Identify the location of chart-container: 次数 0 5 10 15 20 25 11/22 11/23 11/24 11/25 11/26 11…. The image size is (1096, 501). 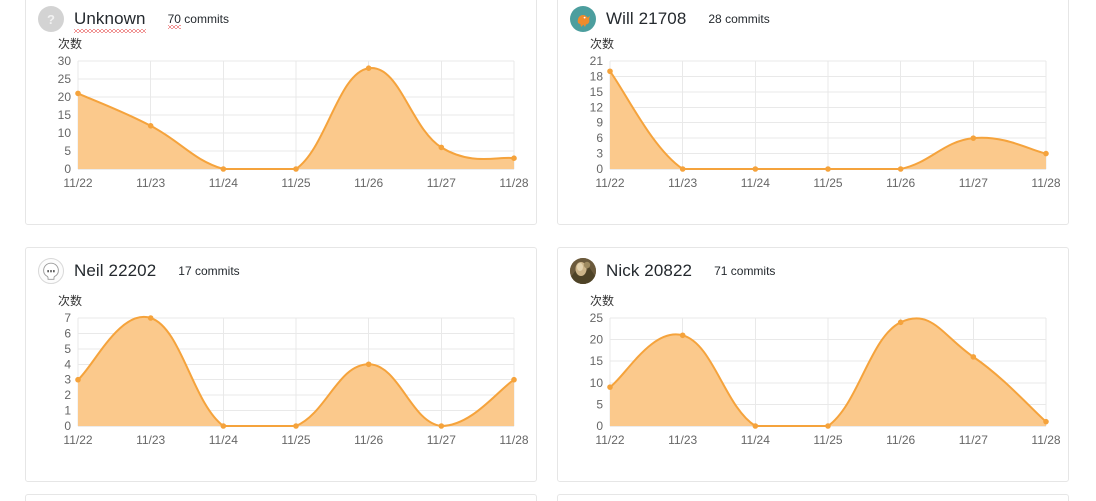
(813, 372).